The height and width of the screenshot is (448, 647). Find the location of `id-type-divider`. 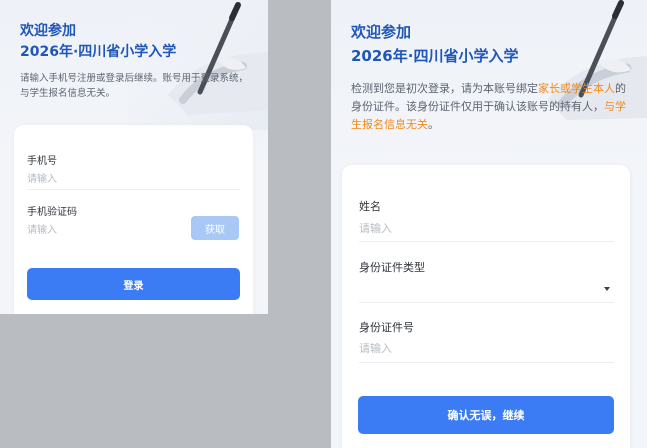

id-type-divider is located at coordinates (486, 302).